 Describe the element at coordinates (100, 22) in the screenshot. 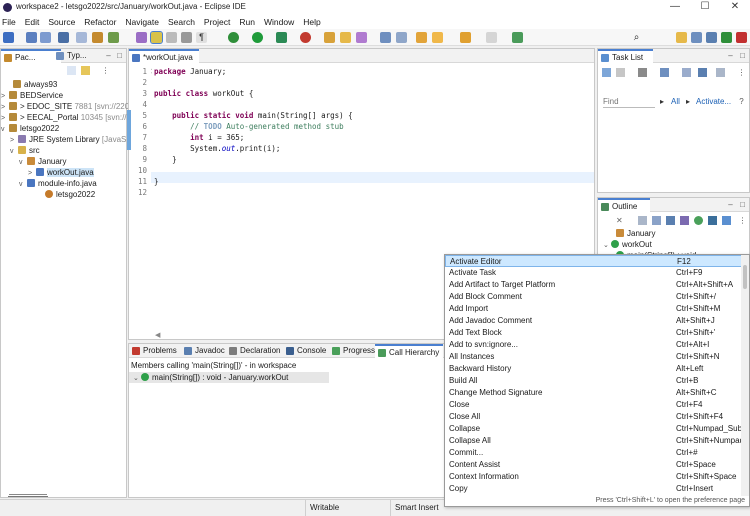

I see `menu-refactor: Refactor` at that location.